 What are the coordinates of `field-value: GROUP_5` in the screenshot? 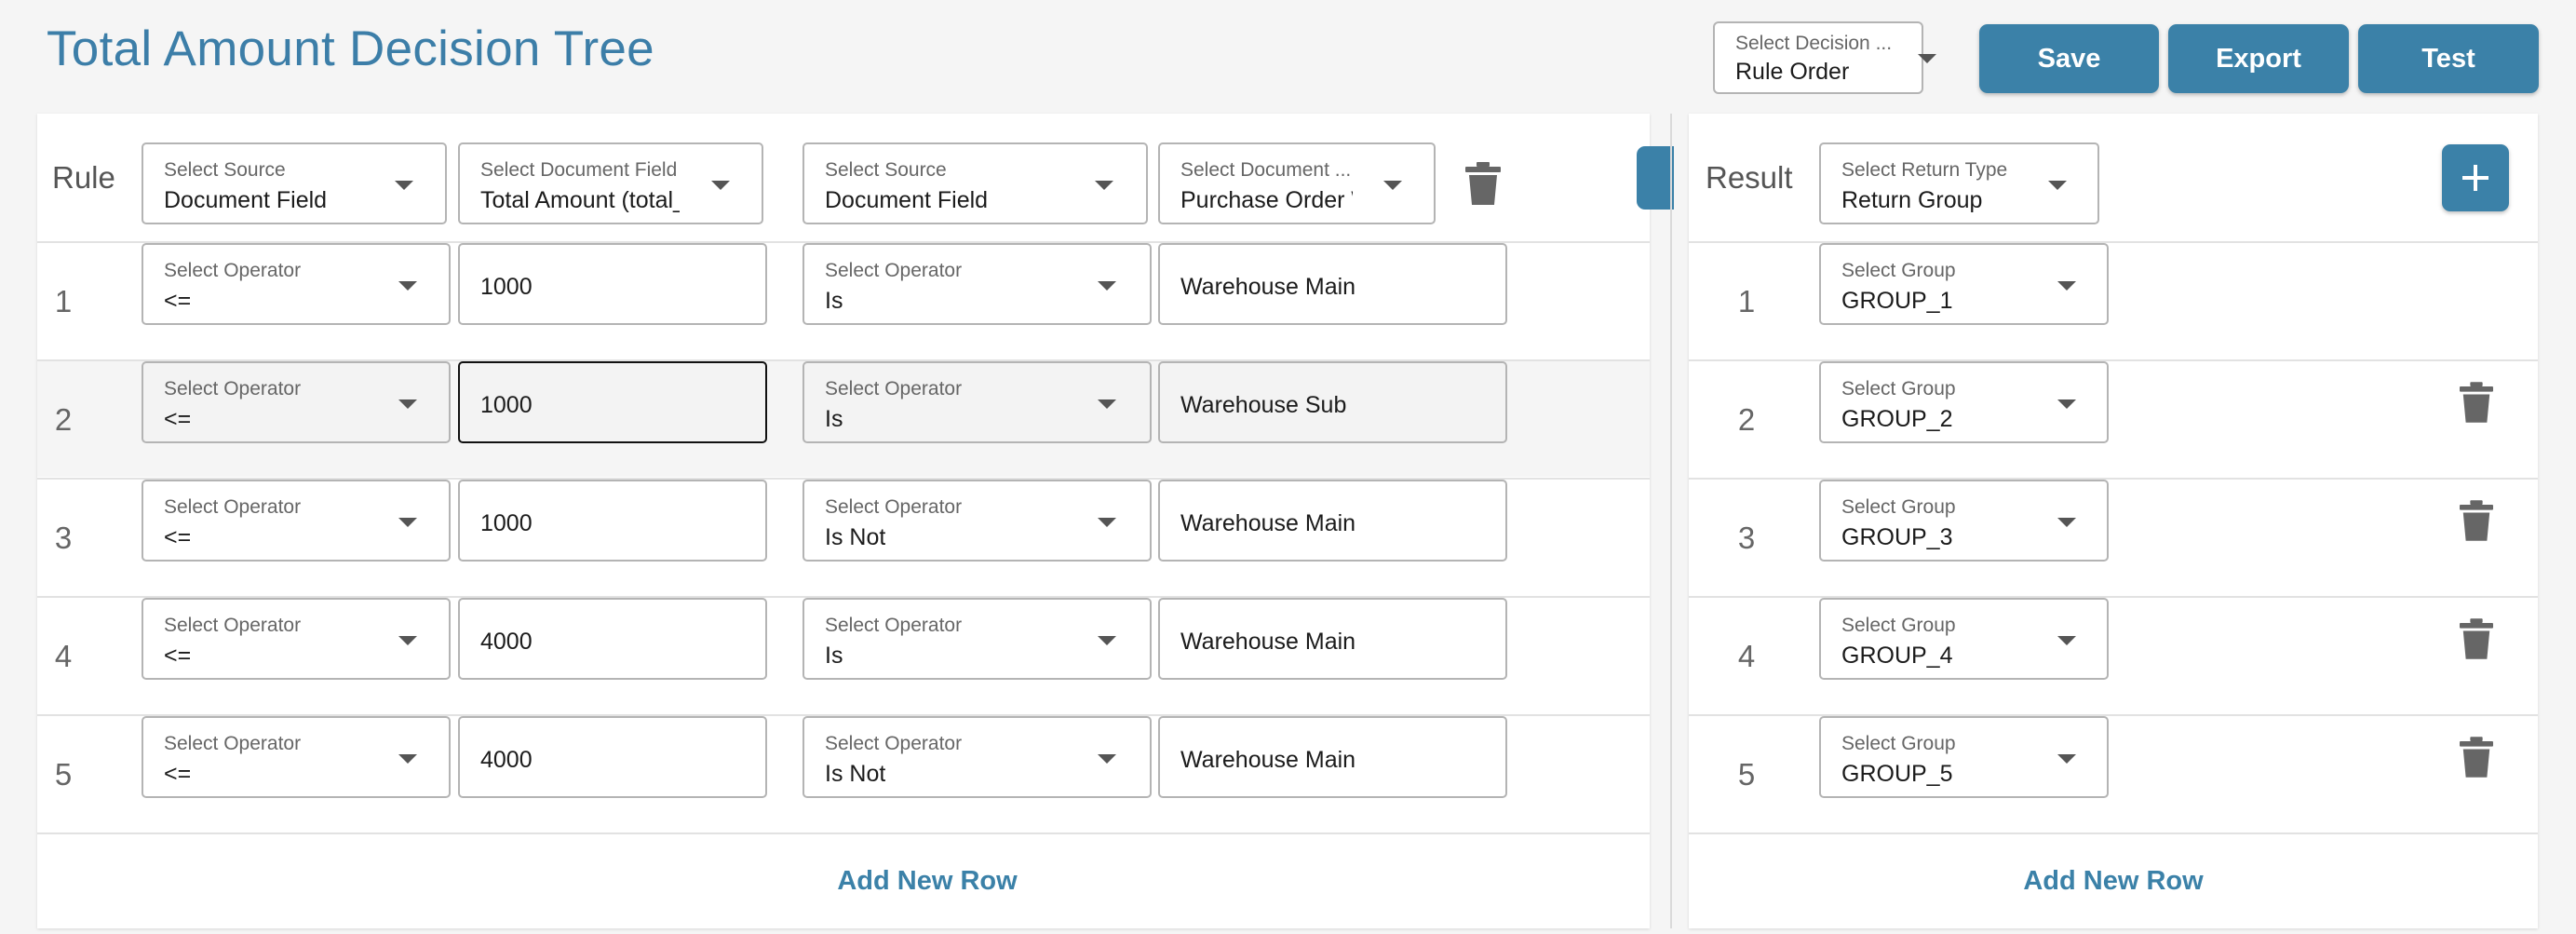 It's located at (1897, 774).